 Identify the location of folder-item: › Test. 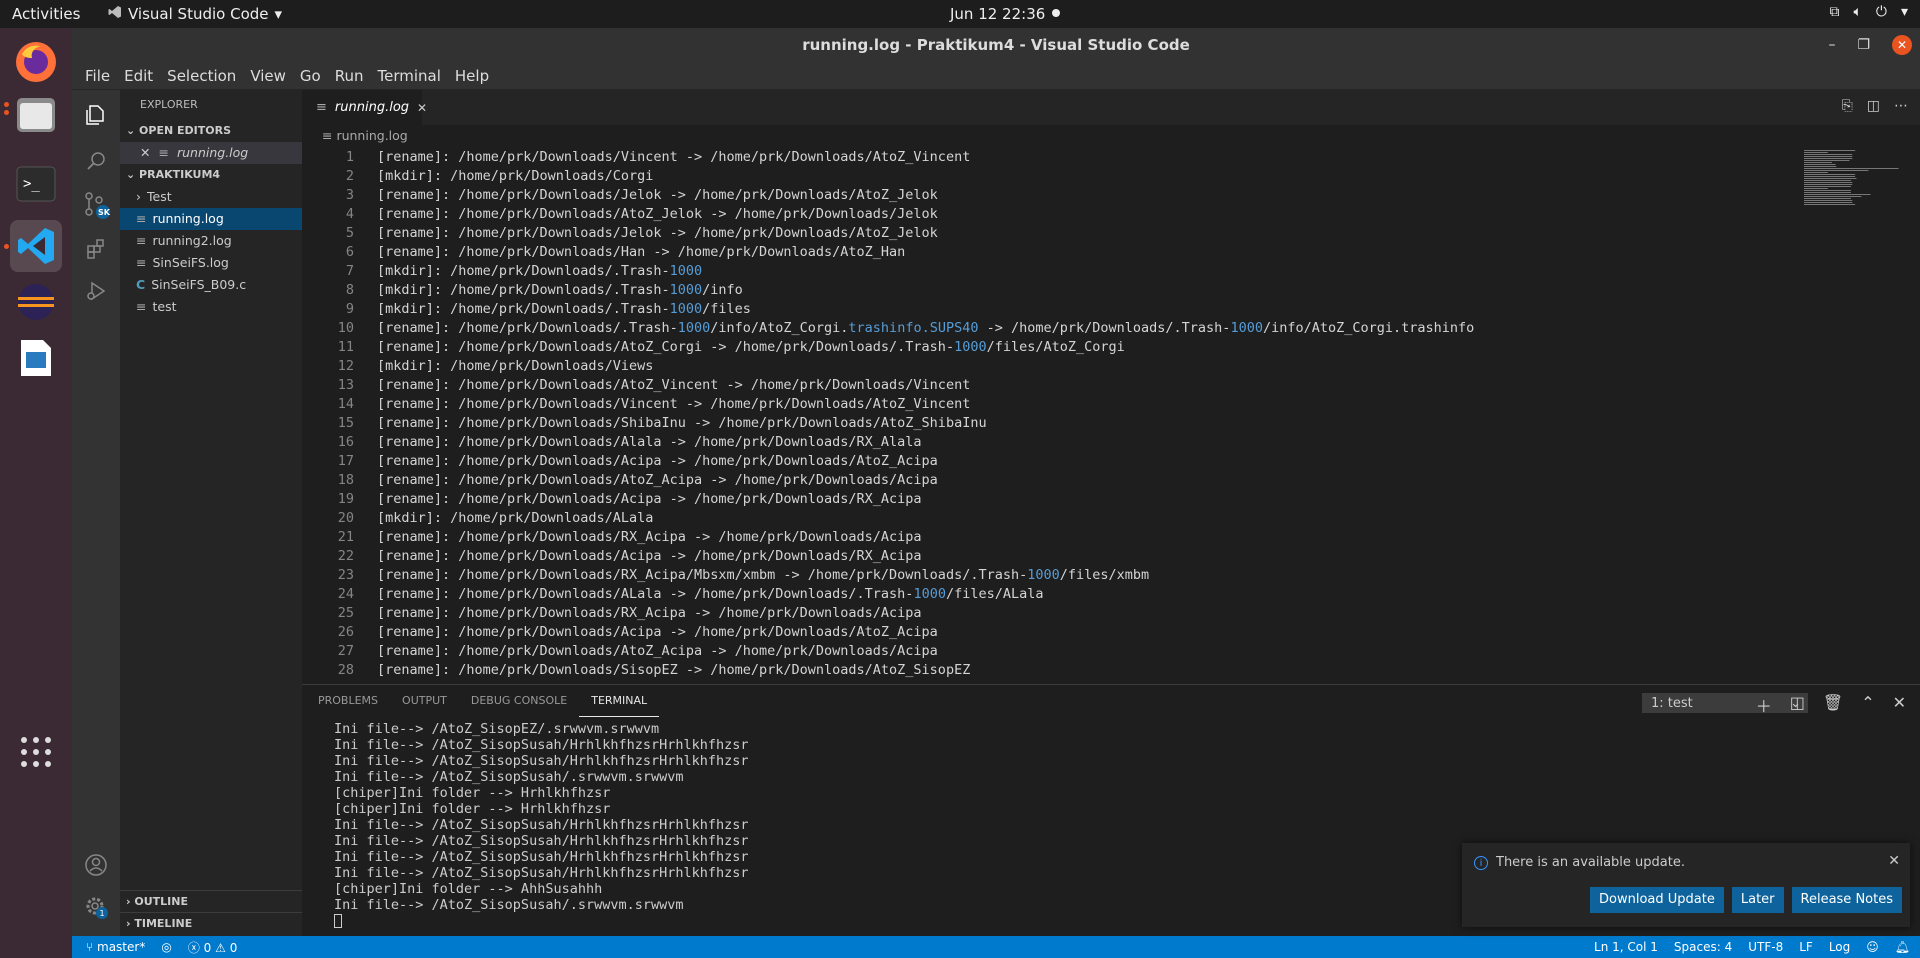
(211, 197).